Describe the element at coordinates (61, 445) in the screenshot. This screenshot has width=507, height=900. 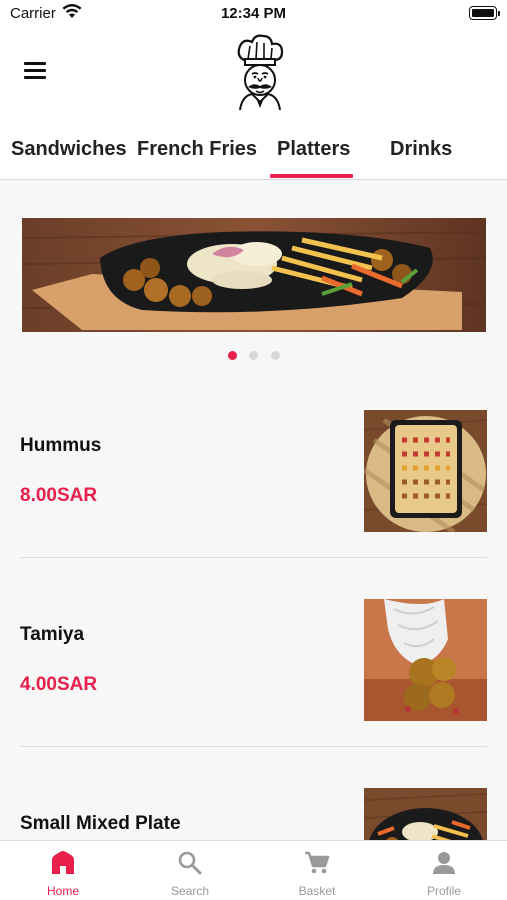
I see `item-name: Hummus` at that location.